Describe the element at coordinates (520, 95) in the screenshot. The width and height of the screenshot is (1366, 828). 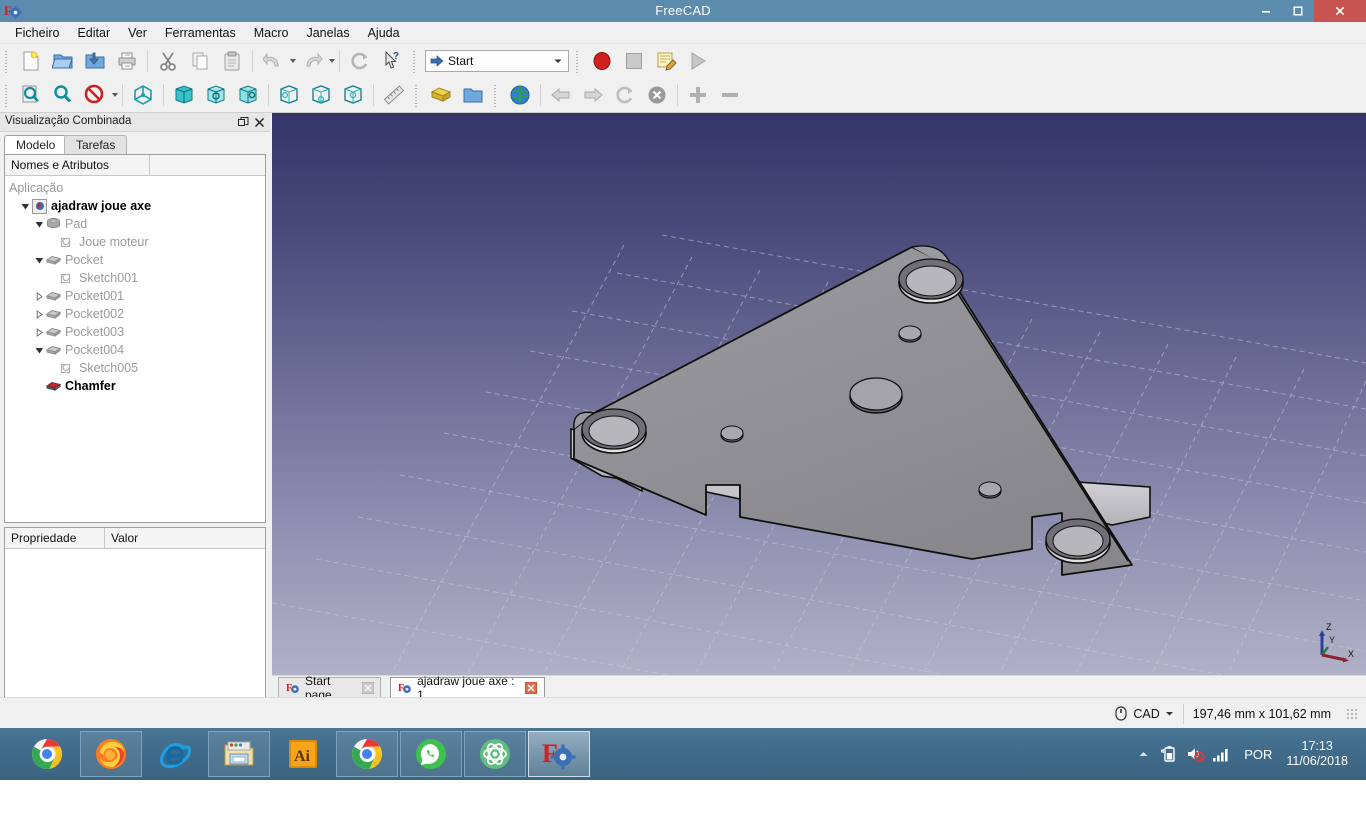
I see `browser-home-icon` at that location.